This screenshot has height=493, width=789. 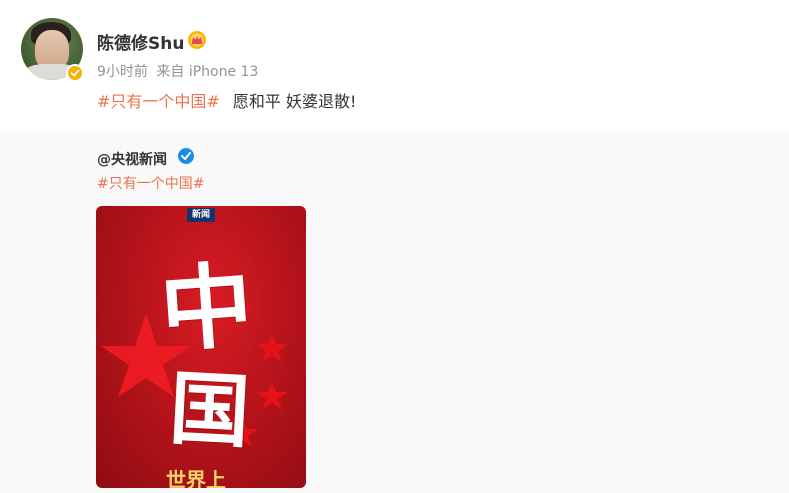 What do you see at coordinates (207, 72) in the screenshot?
I see `post-source: 来自 iPhone 13` at bounding box center [207, 72].